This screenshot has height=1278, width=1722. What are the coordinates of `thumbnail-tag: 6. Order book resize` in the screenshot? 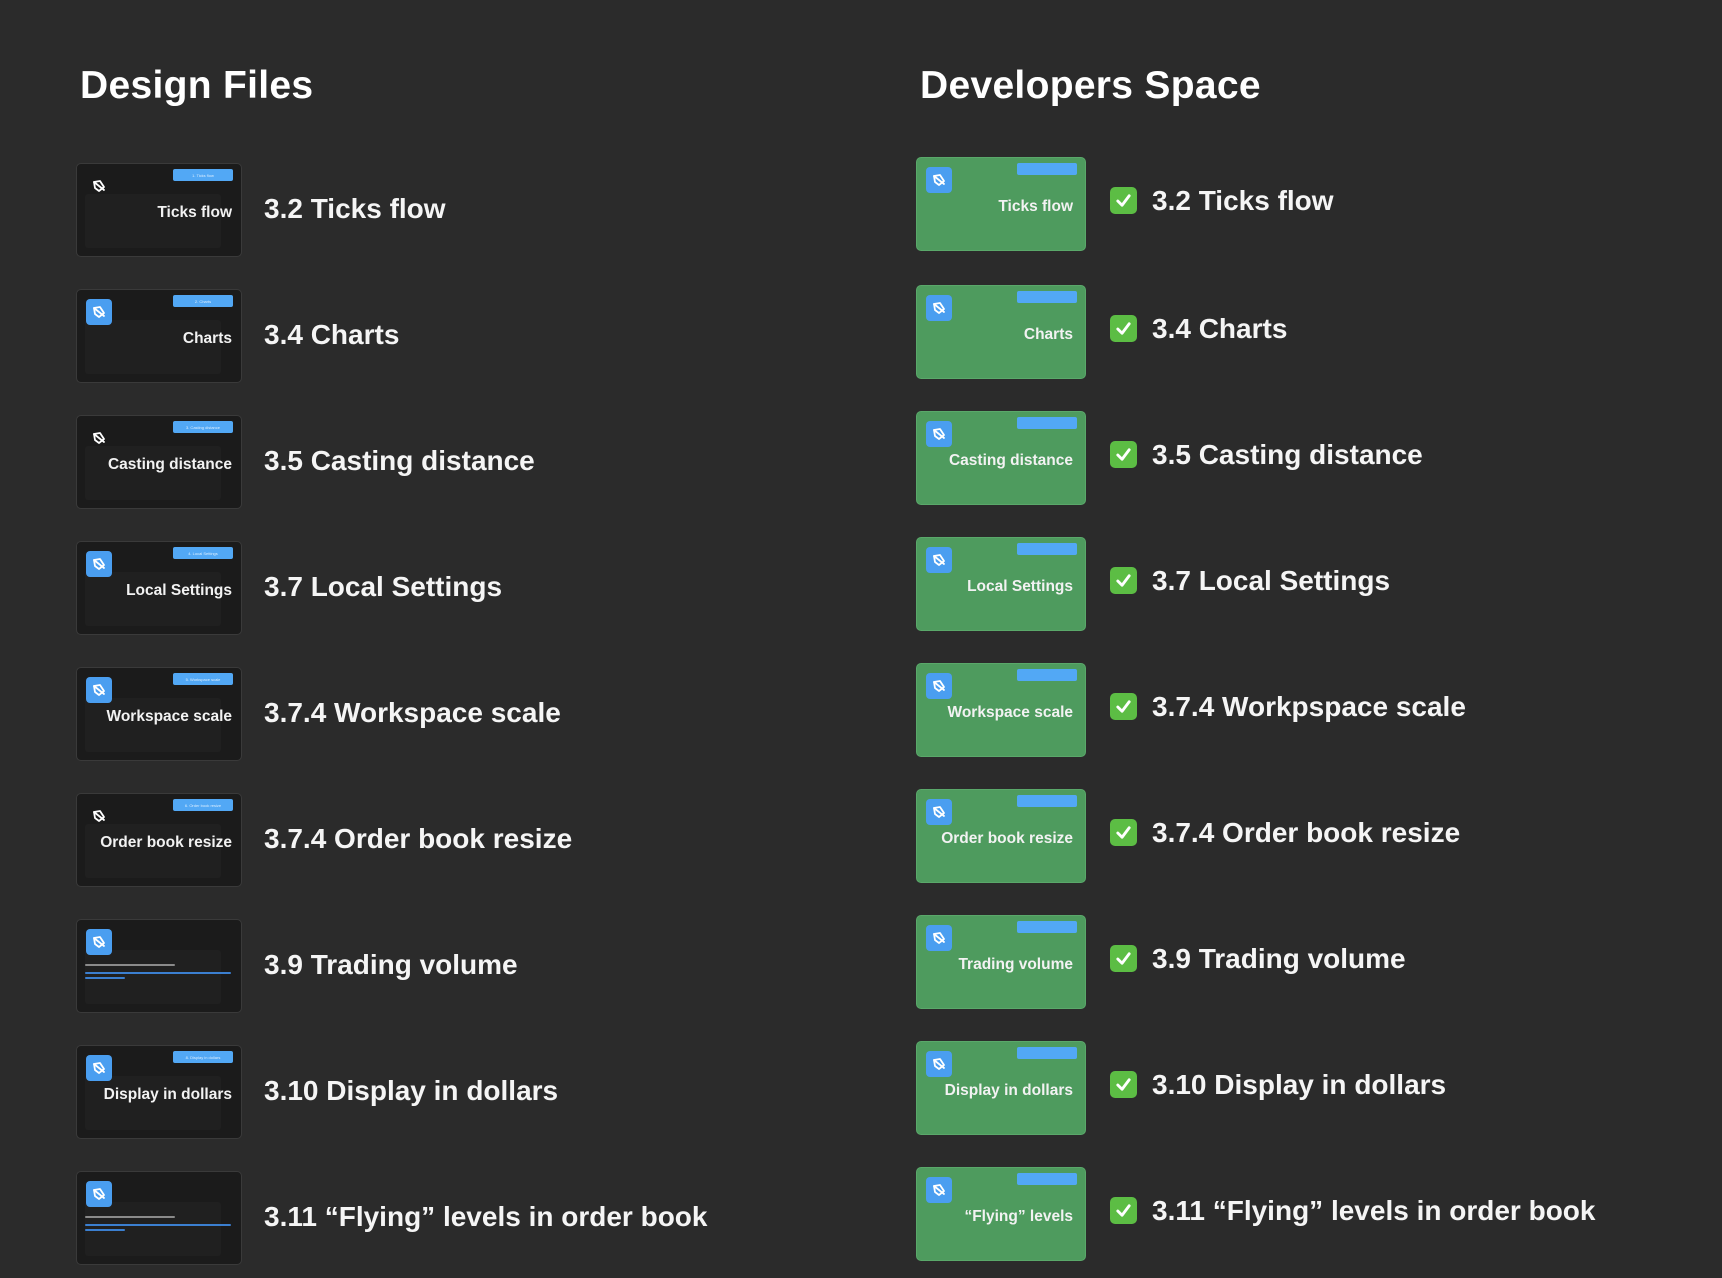 It's located at (203, 805).